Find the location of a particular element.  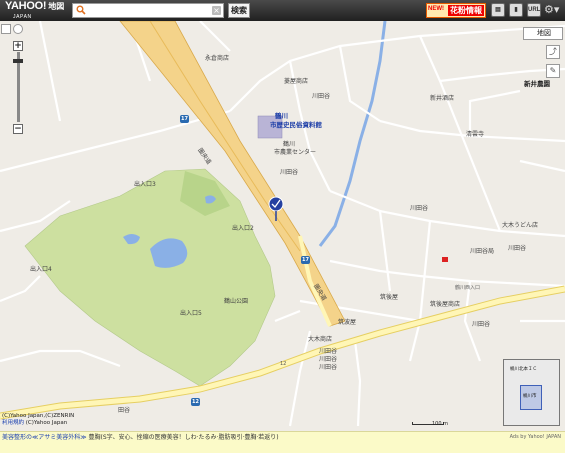

map-label: 大木商店 is located at coordinates (320, 339).